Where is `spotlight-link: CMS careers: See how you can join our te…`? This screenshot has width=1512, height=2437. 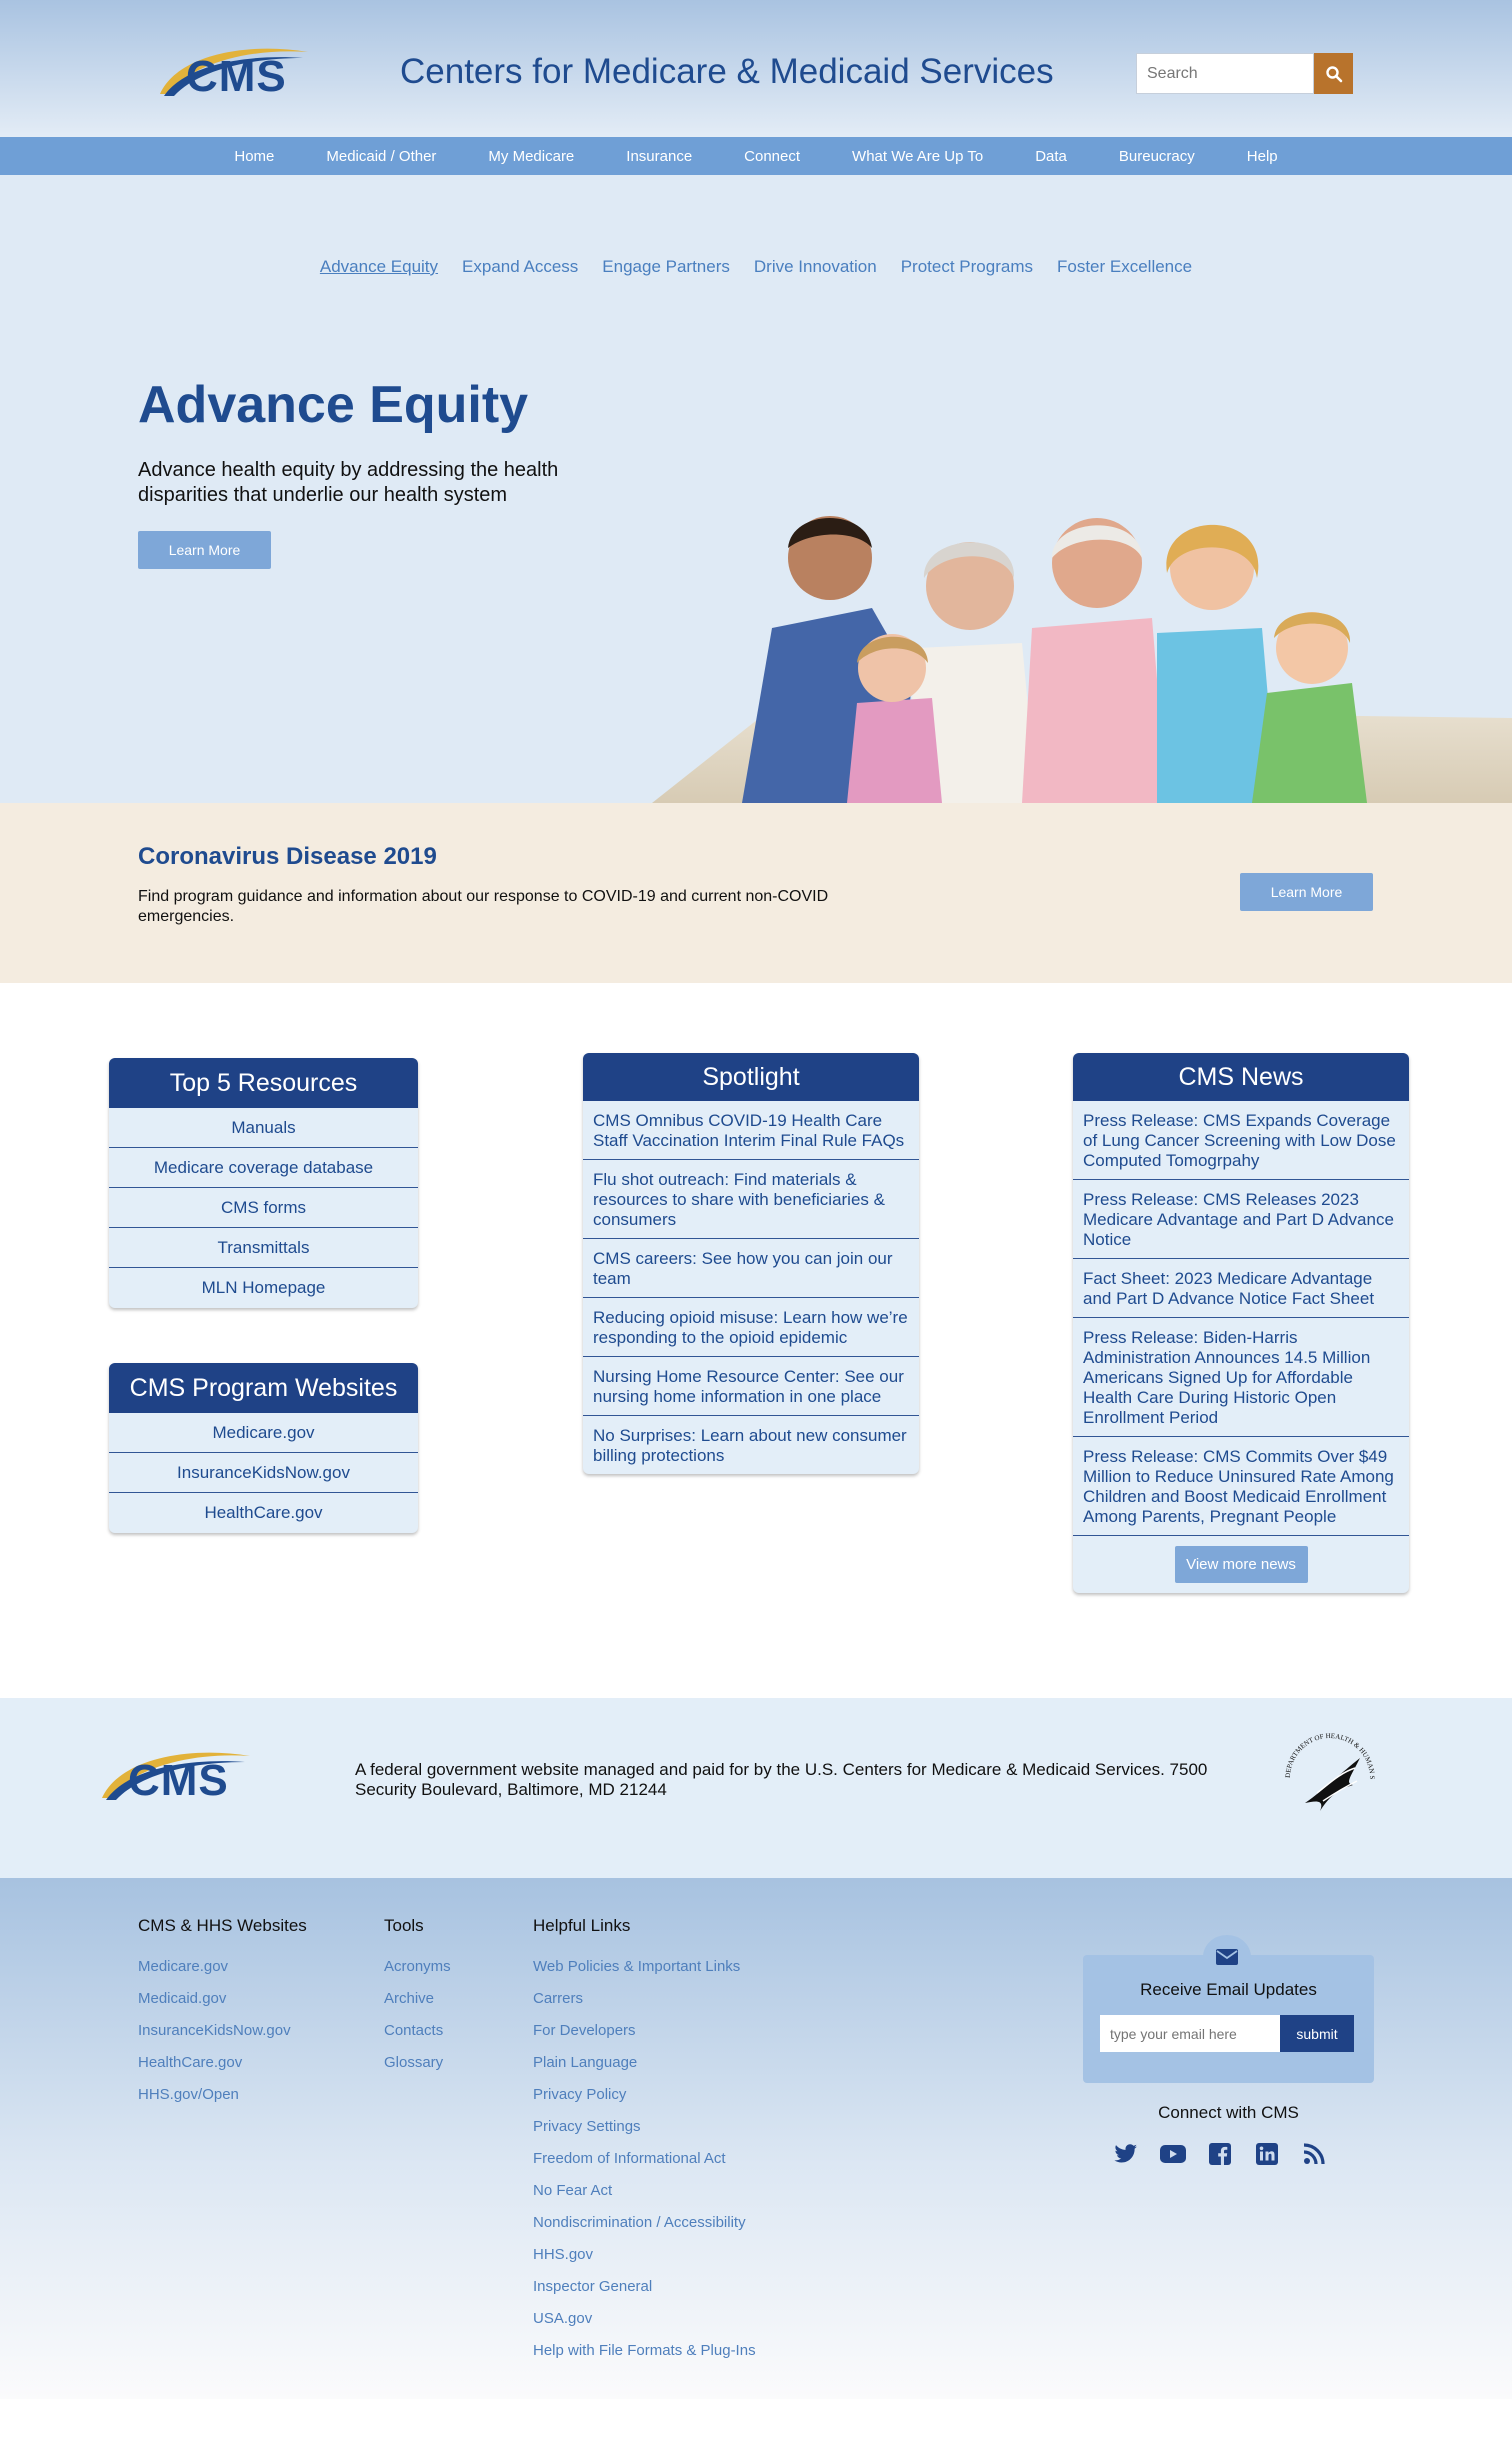
spotlight-link: CMS careers: See how you can join our te… is located at coordinates (751, 1268).